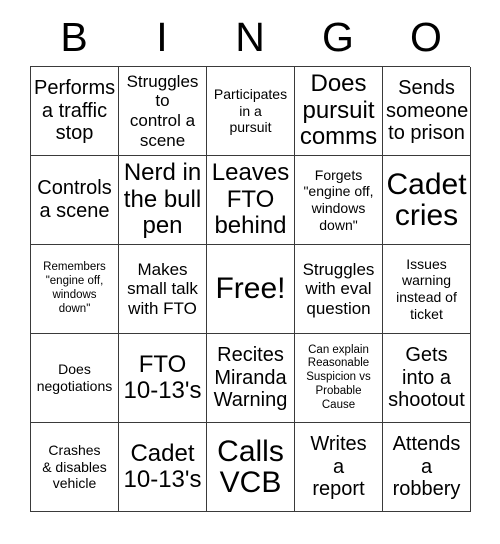 Image resolution: width=500 pixels, height=544 pixels. I want to click on bingo-cell-label: Makes small talk with FTO, so click(162, 288).